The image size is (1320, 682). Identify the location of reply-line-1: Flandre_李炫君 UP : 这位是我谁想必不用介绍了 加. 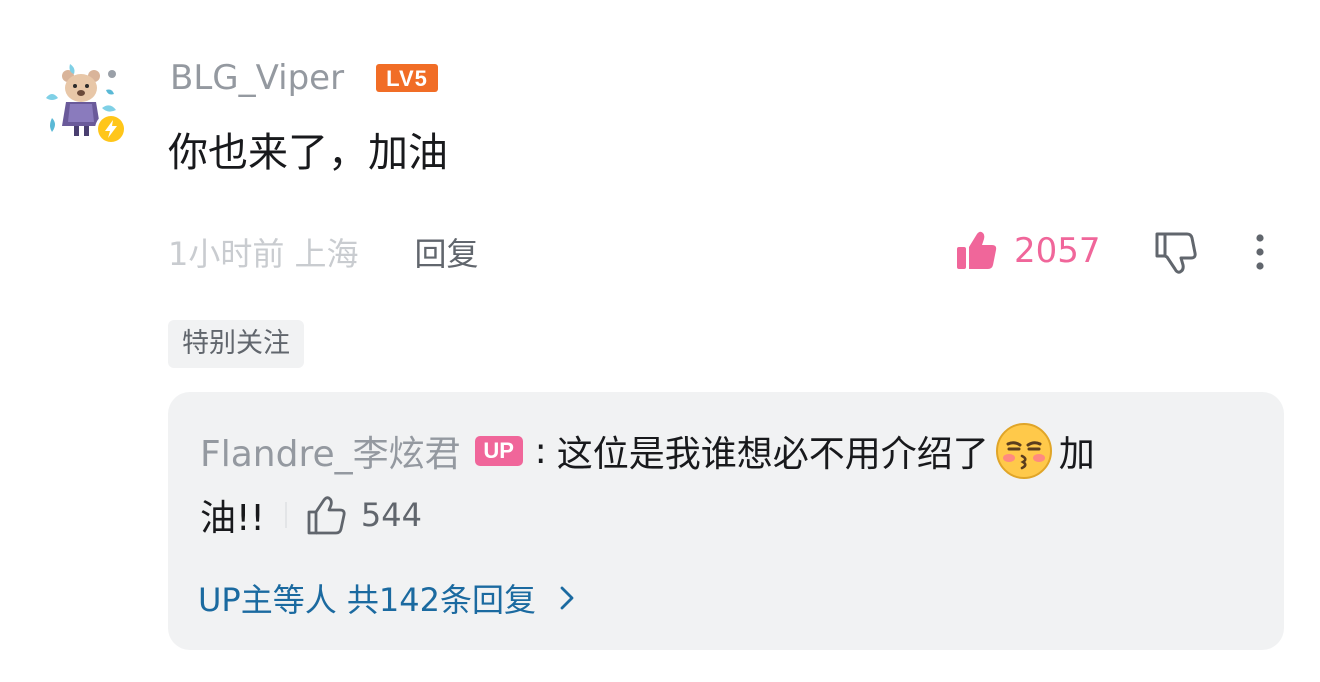
(647, 451).